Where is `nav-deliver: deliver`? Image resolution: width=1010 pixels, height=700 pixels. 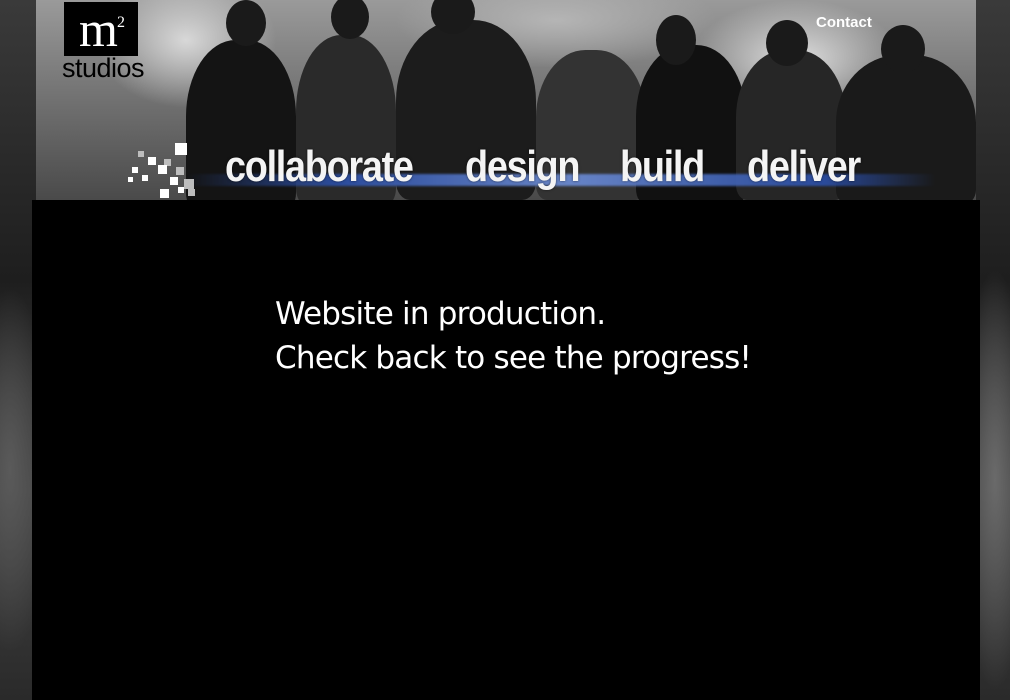
nav-deliver: deliver is located at coordinates (804, 167).